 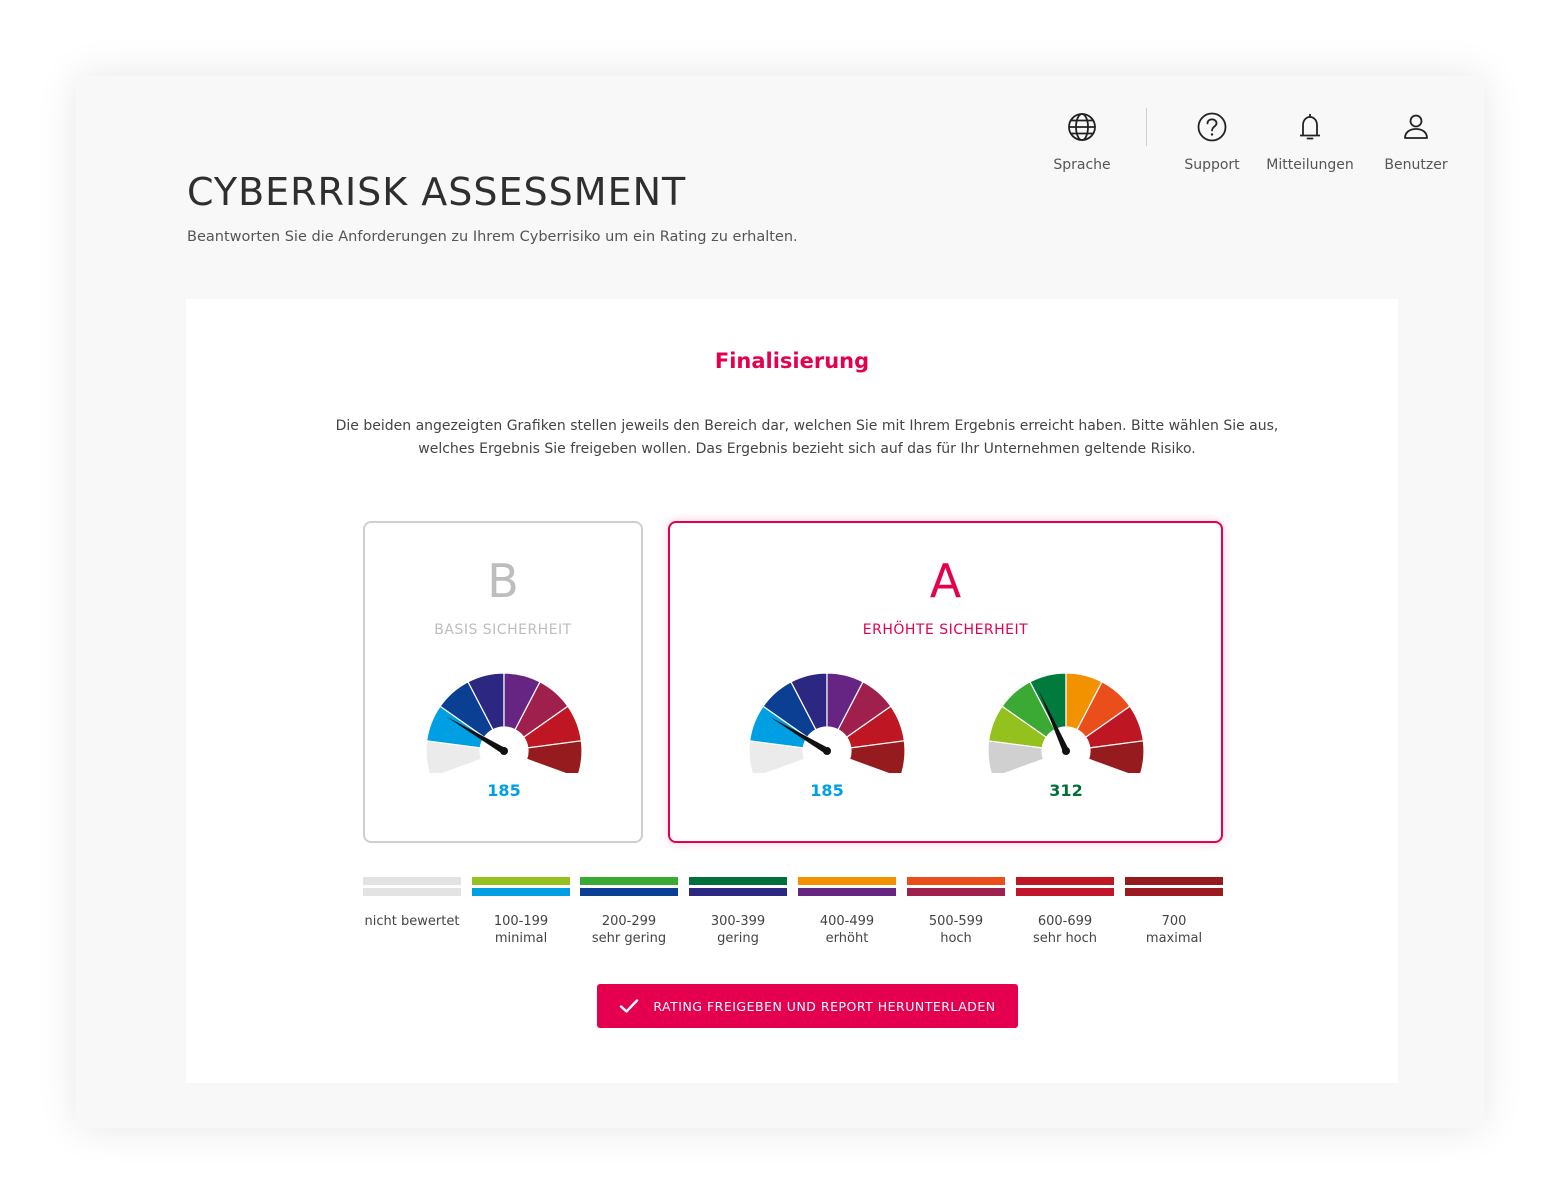 I want to click on legend-label: hoch, so click(x=956, y=938).